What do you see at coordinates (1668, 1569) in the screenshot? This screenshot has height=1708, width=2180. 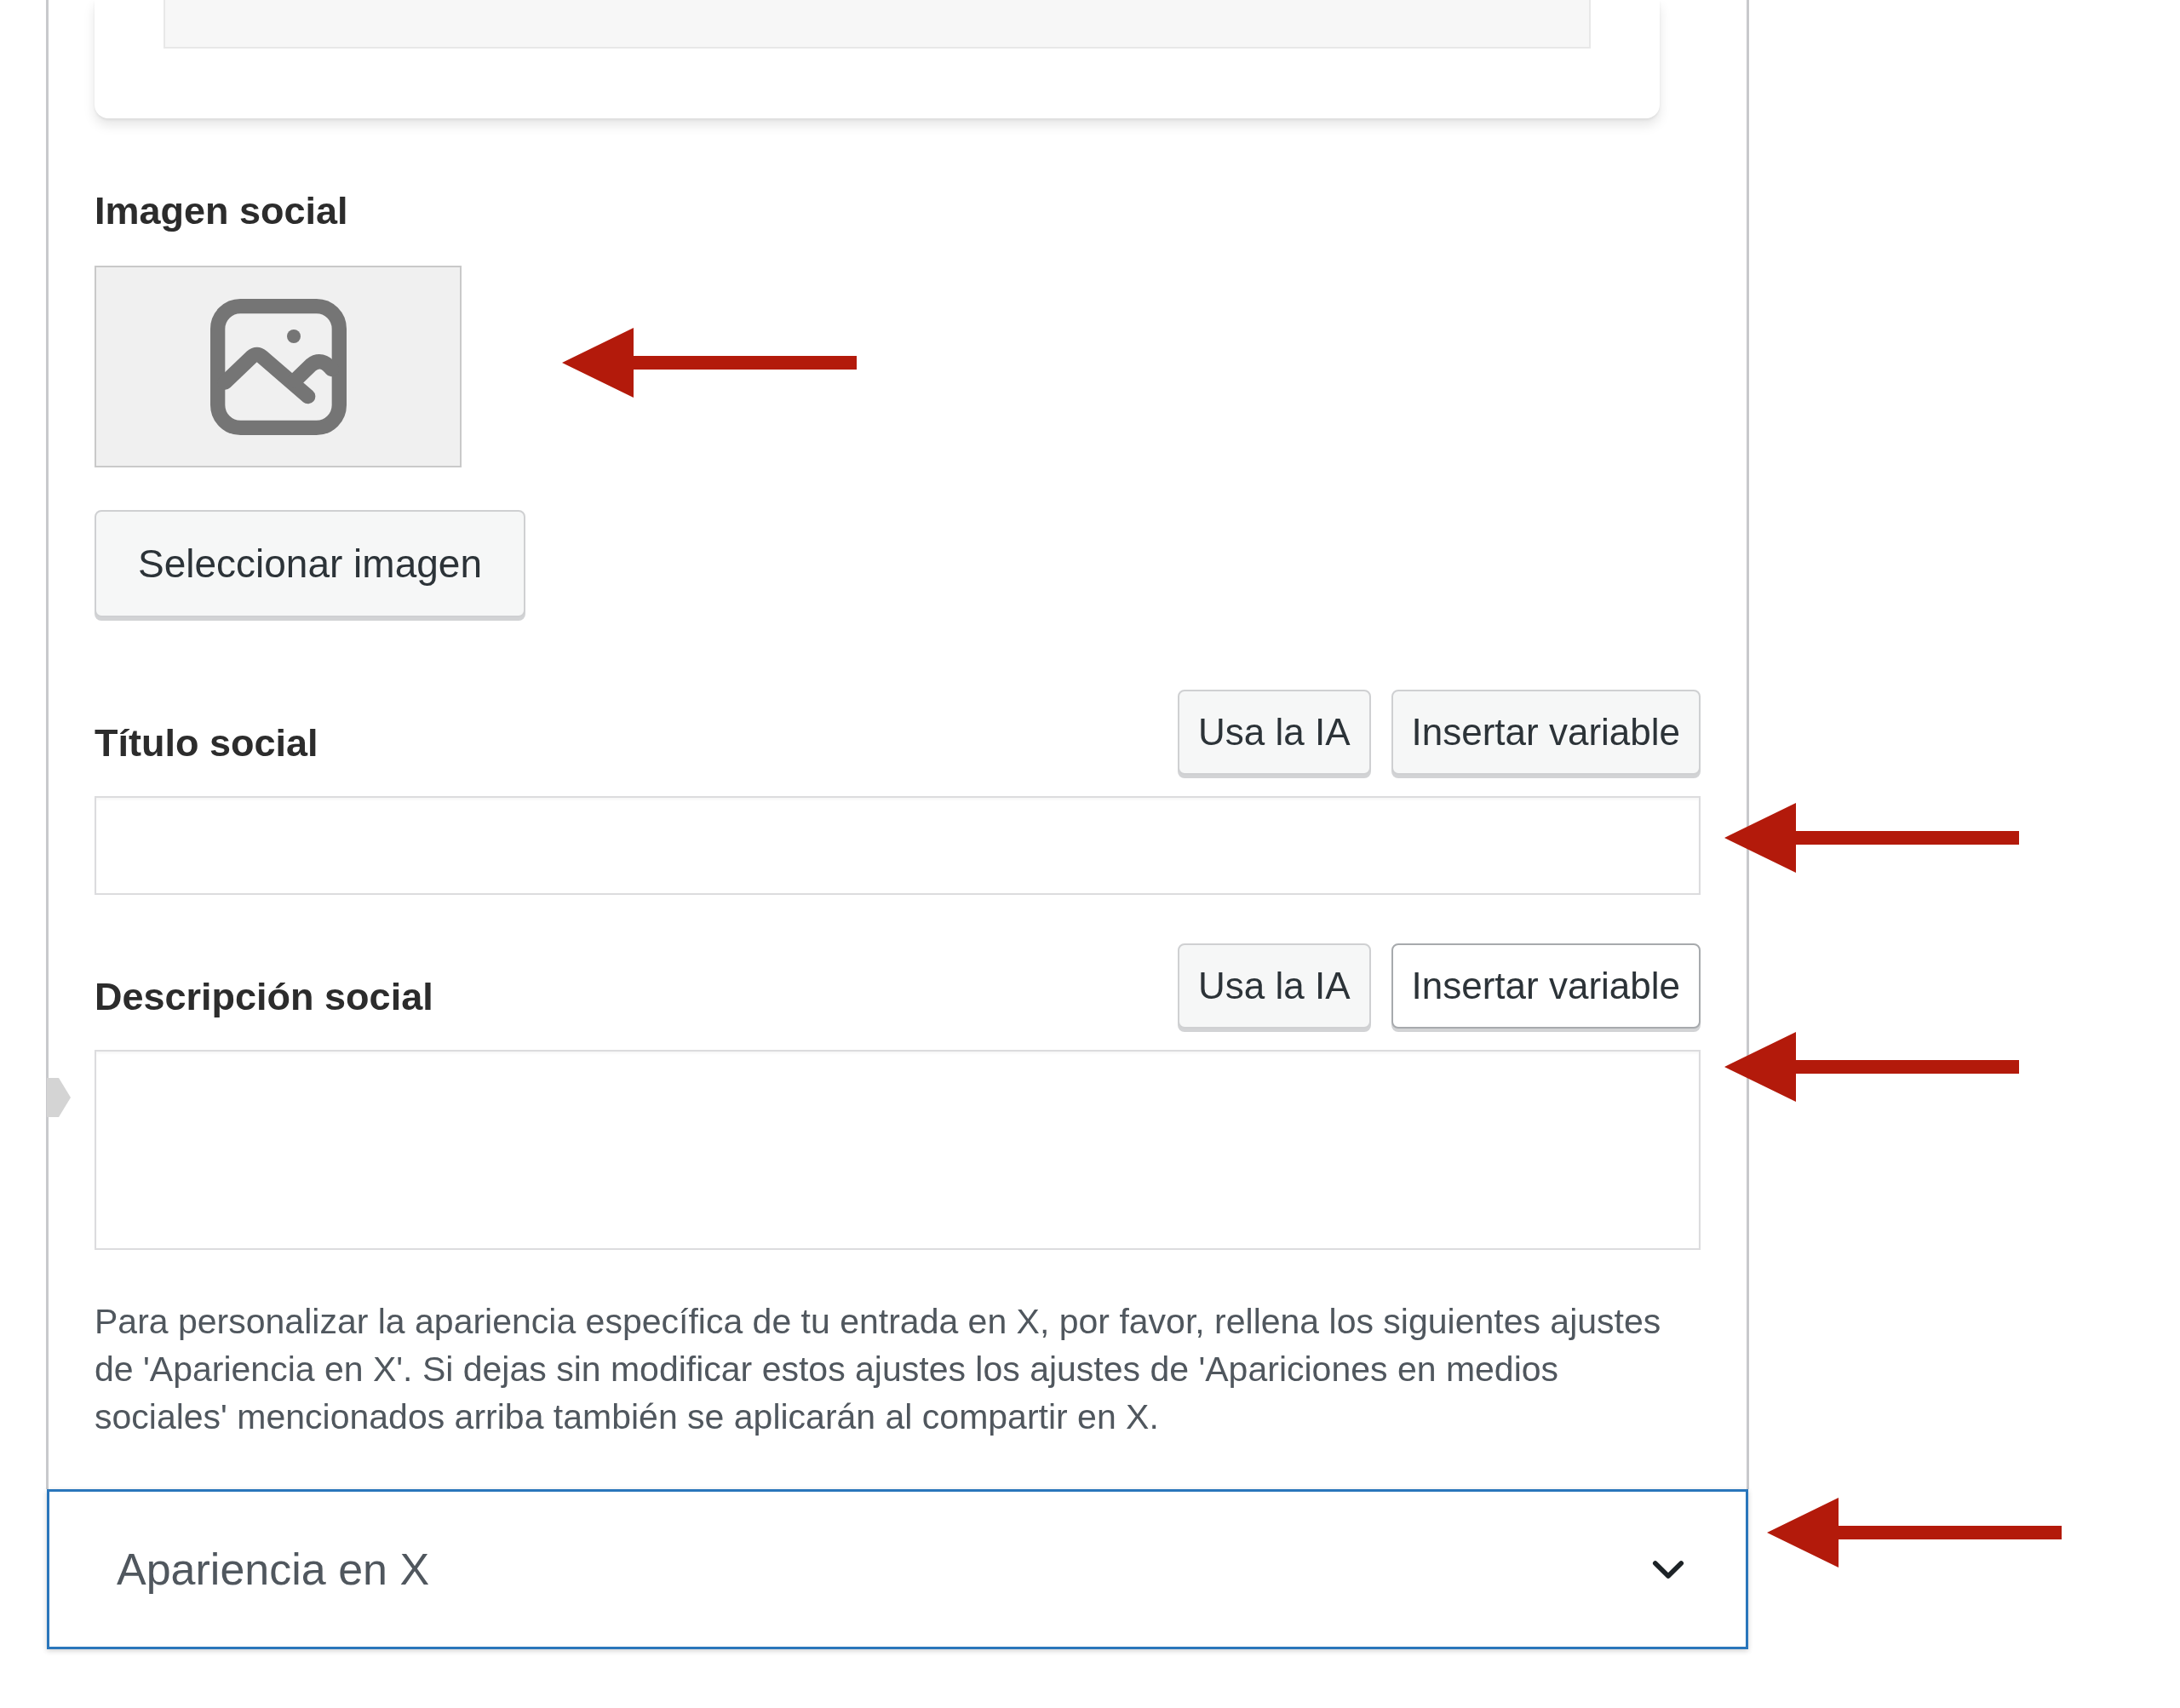 I see `chevron-down-icon` at bounding box center [1668, 1569].